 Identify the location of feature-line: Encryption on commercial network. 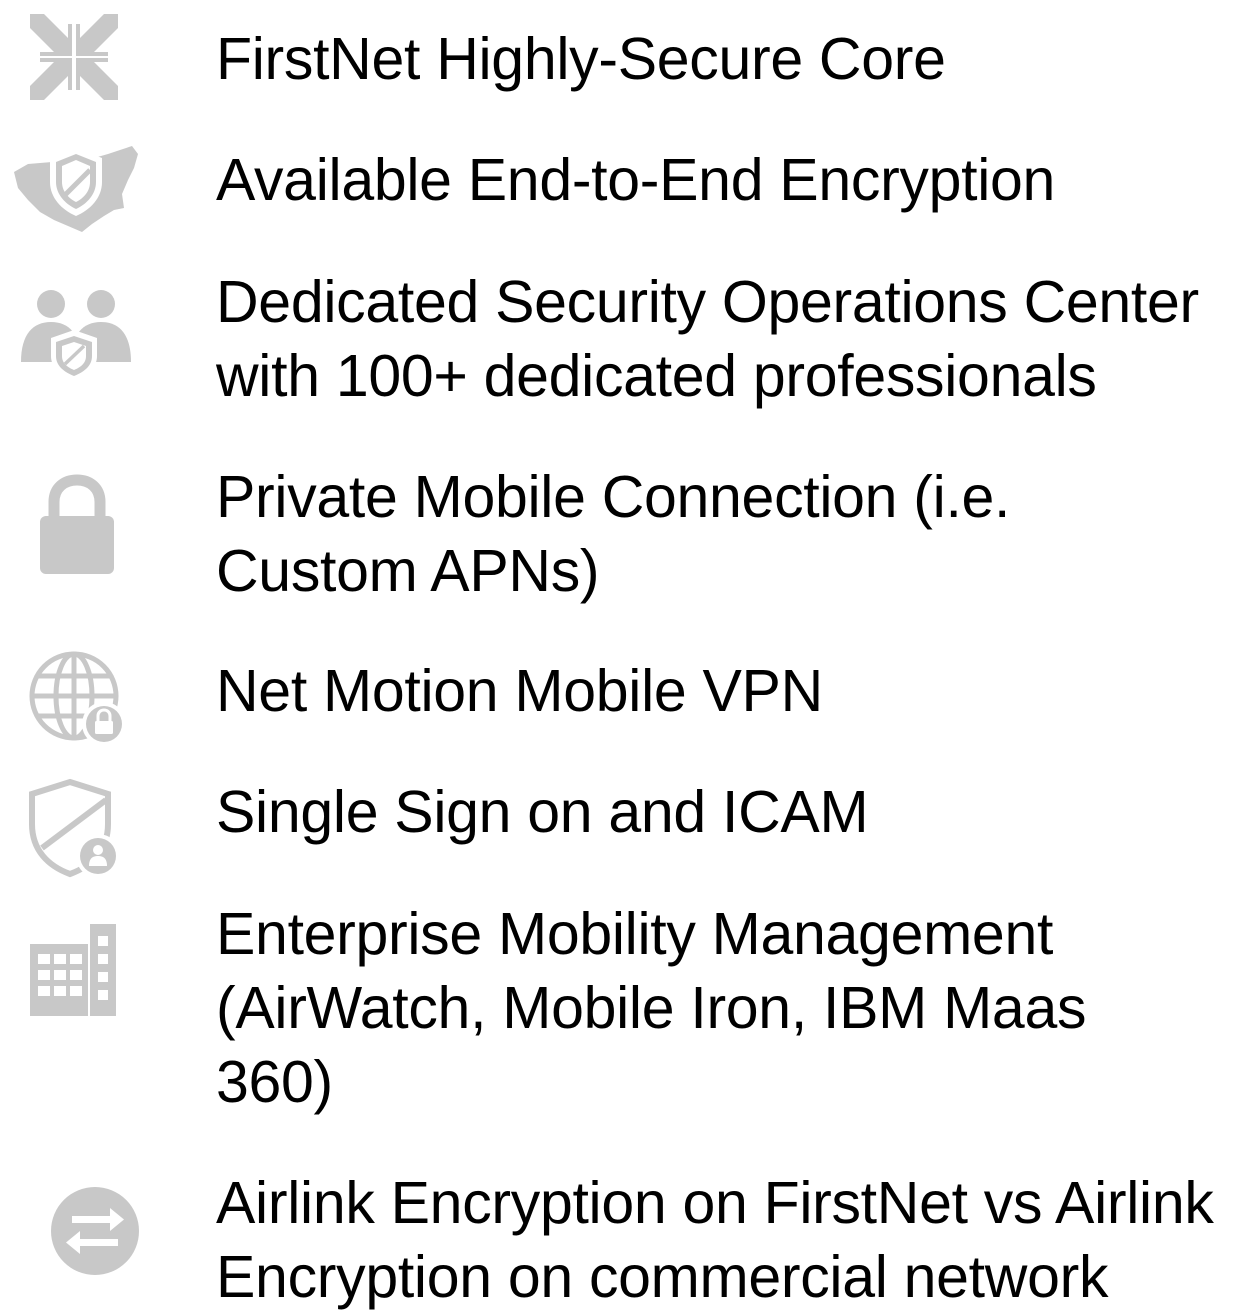
(662, 1277).